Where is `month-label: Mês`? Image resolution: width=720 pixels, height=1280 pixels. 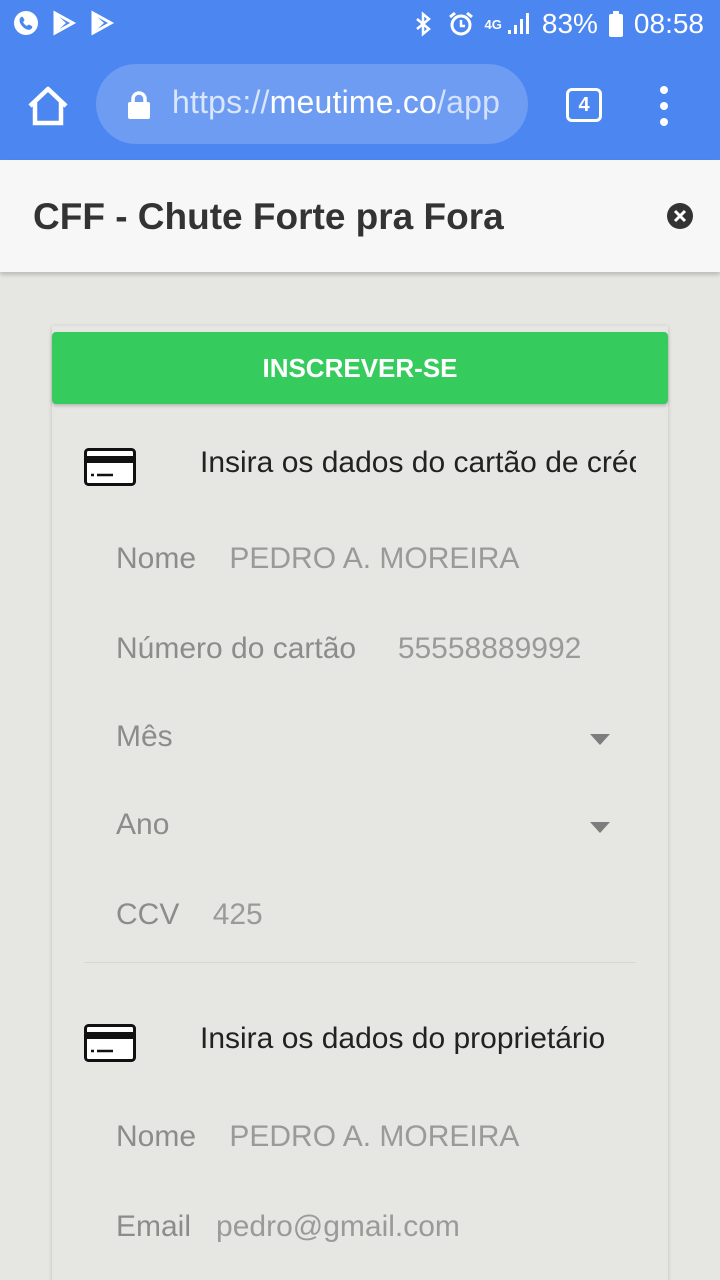 month-label: Mês is located at coordinates (144, 736).